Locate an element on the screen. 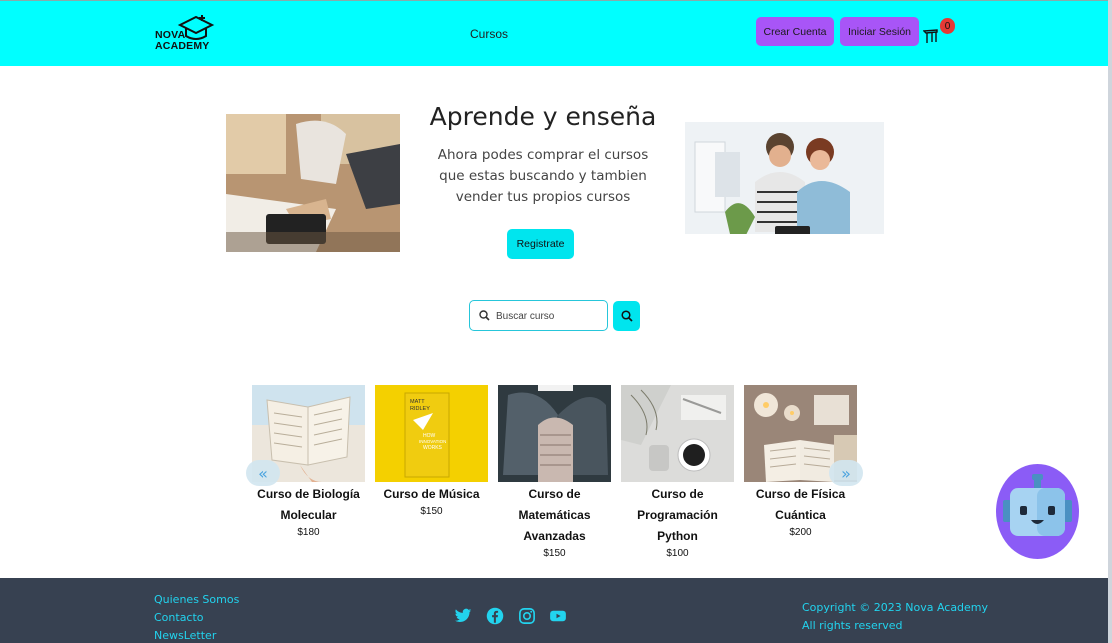  course-title: Curso de Programación Python is located at coordinates (677, 515).